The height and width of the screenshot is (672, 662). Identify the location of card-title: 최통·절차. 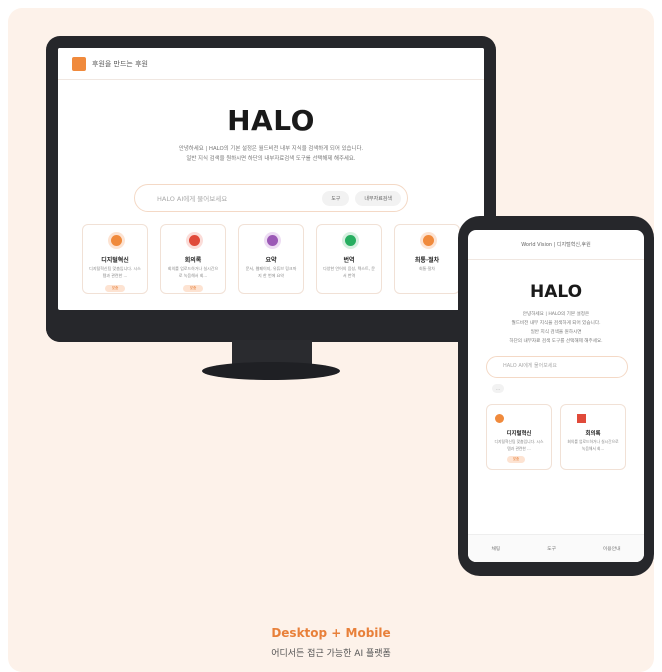
(427, 260).